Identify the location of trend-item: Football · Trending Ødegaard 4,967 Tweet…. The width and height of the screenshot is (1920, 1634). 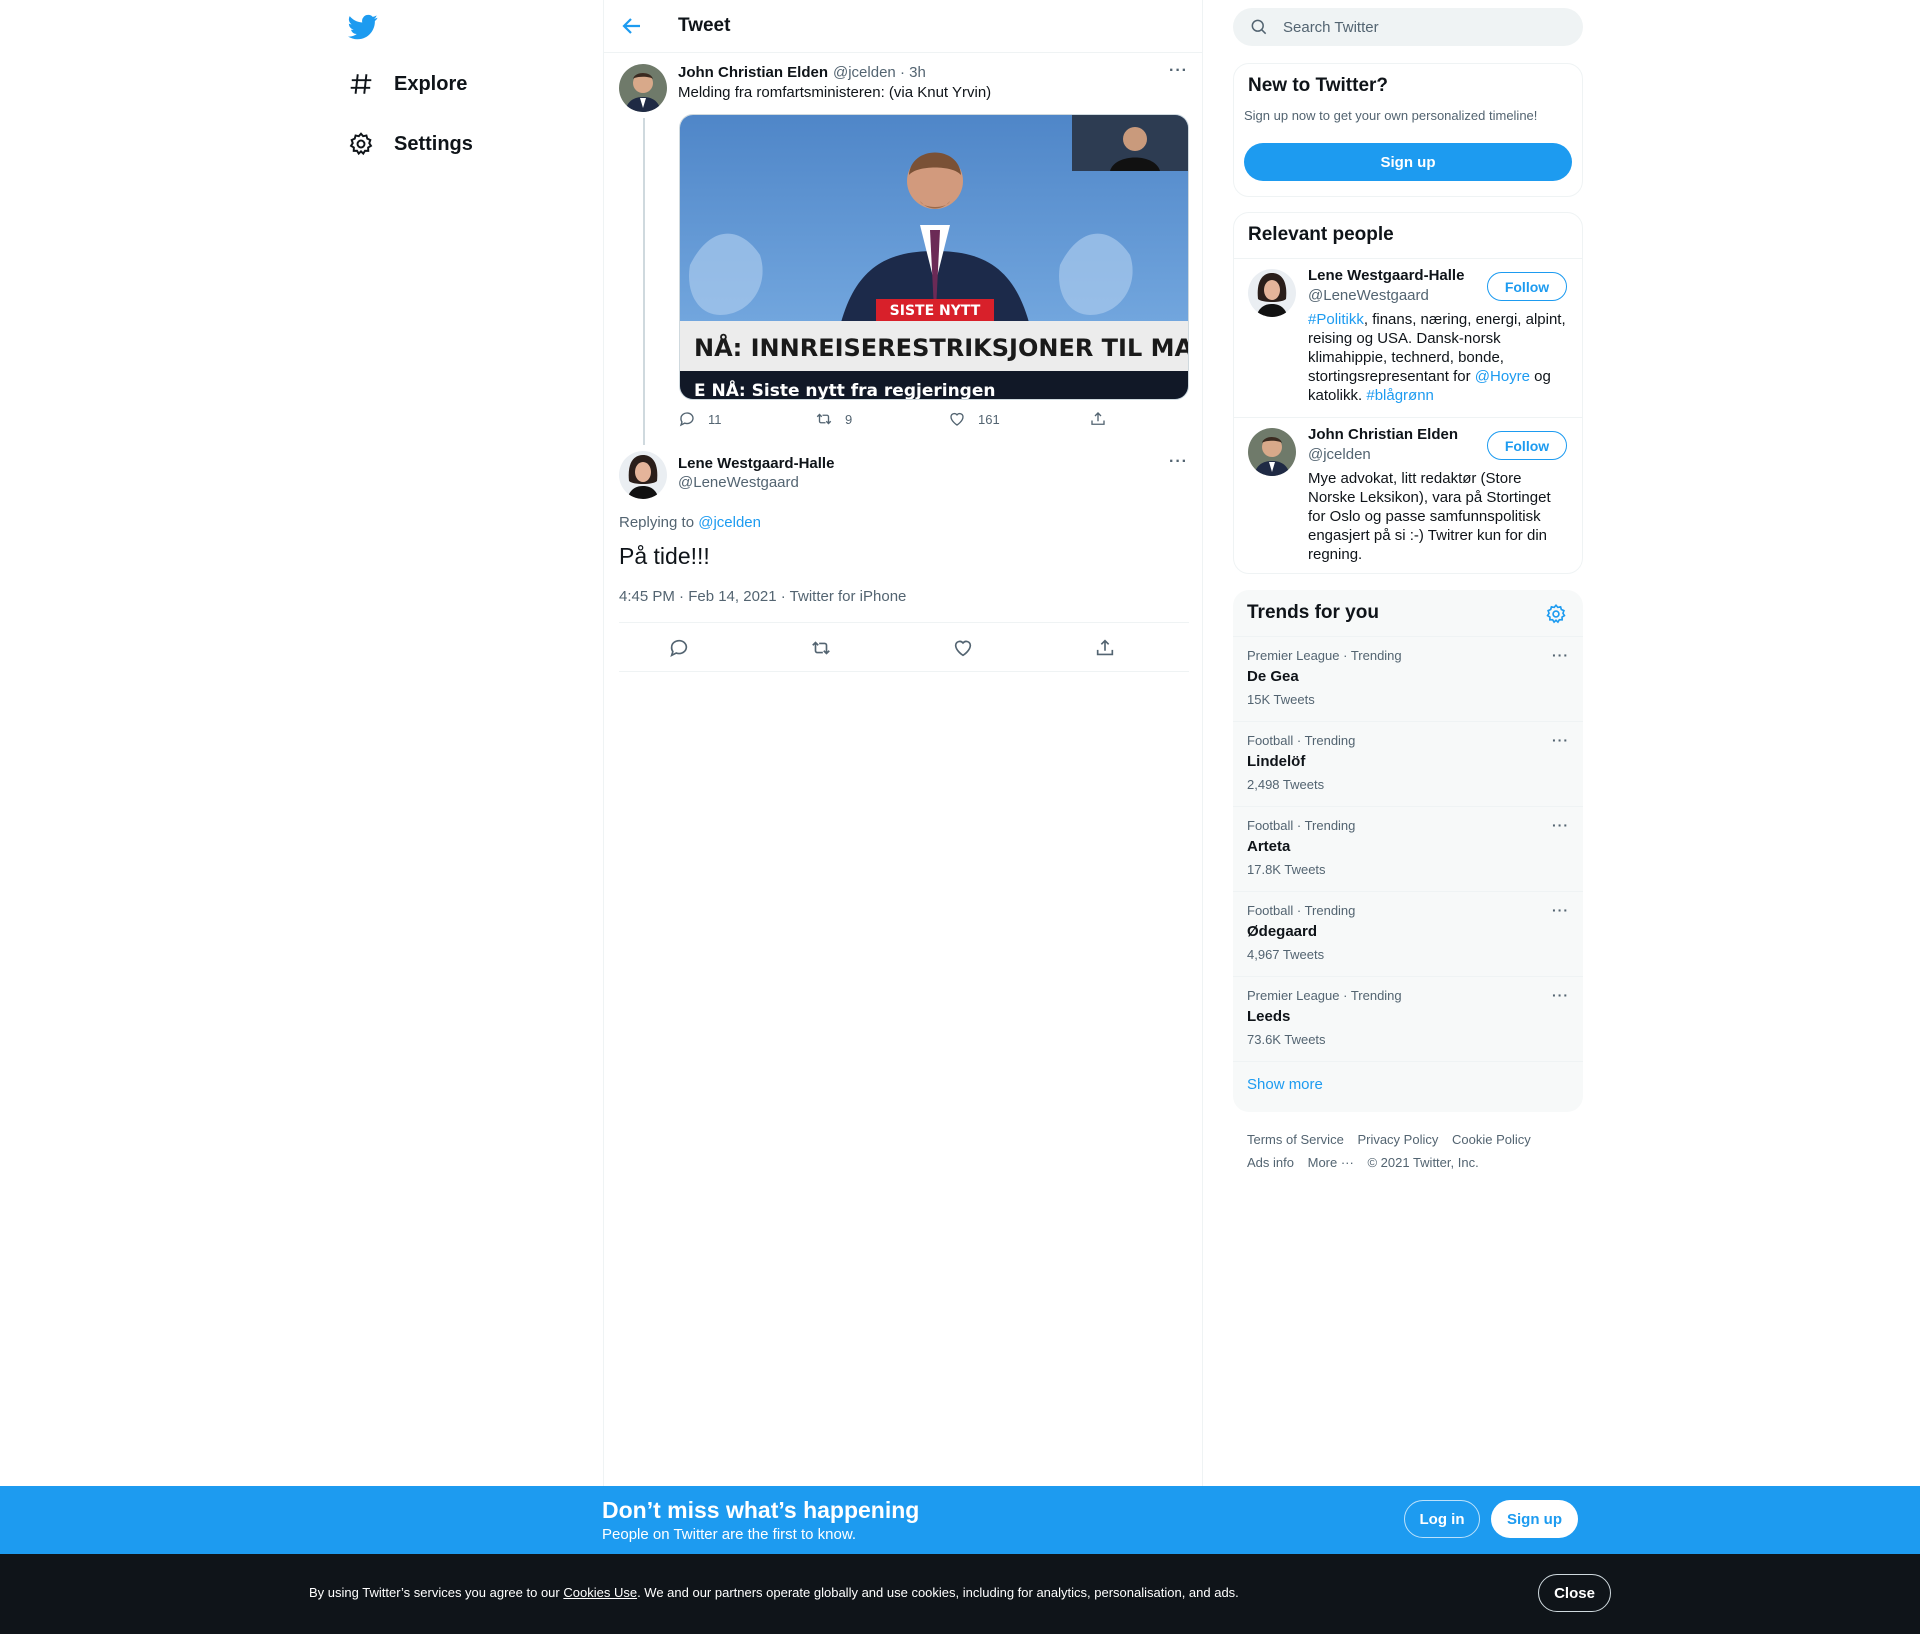
(1408, 933).